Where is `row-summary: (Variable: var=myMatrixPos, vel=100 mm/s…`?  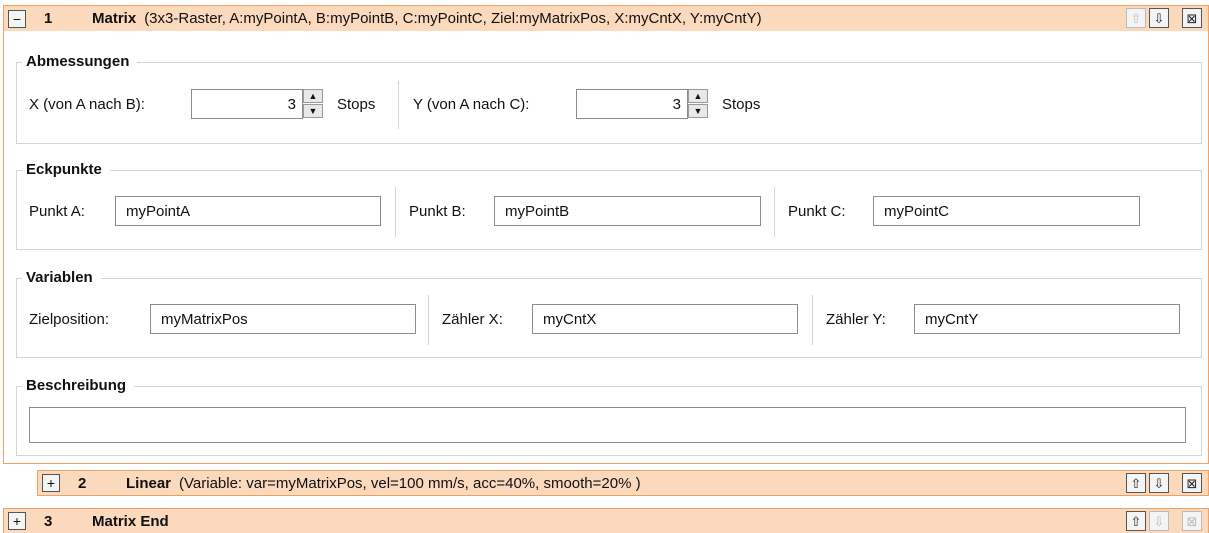
row-summary: (Variable: var=myMatrixPos, vel=100 mm/s… is located at coordinates (410, 483).